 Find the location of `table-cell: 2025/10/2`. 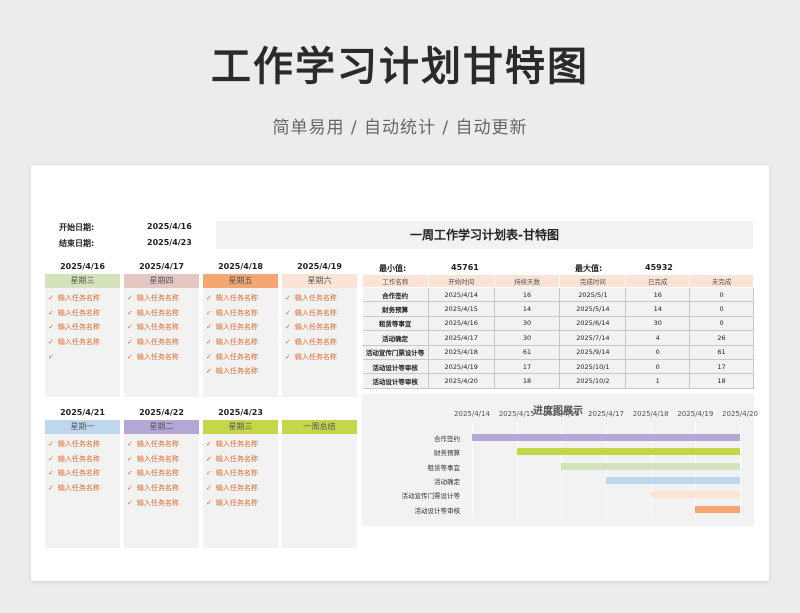

table-cell: 2025/10/2 is located at coordinates (593, 381).